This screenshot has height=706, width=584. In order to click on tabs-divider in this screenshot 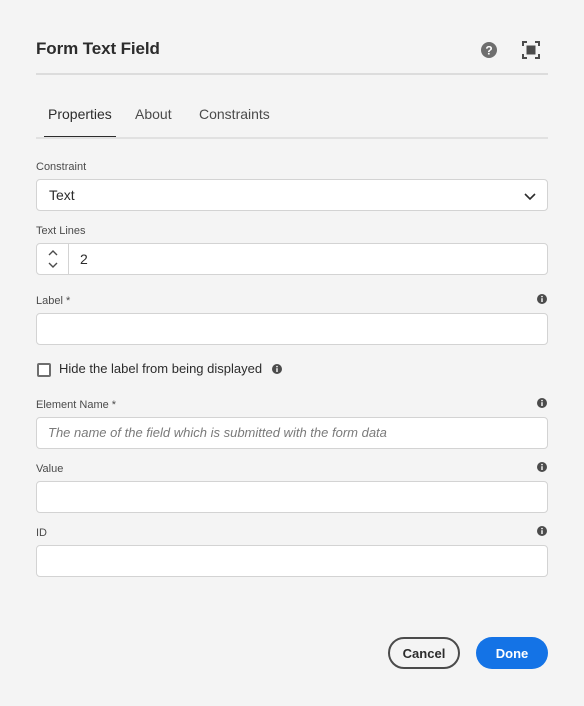, I will do `click(292, 138)`.